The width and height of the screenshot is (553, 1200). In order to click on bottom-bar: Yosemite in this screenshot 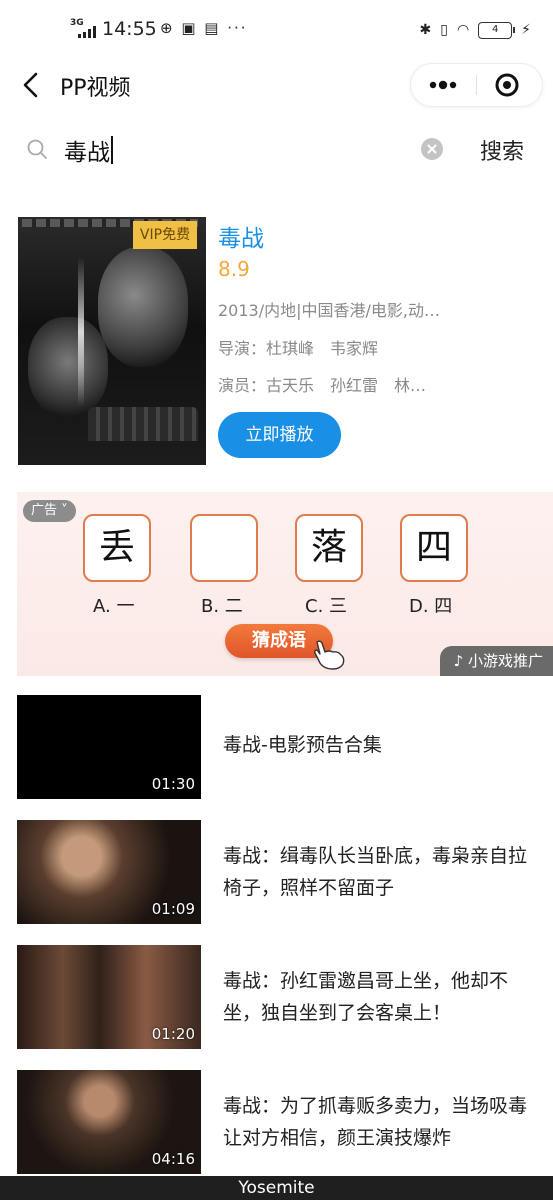, I will do `click(276, 1188)`.